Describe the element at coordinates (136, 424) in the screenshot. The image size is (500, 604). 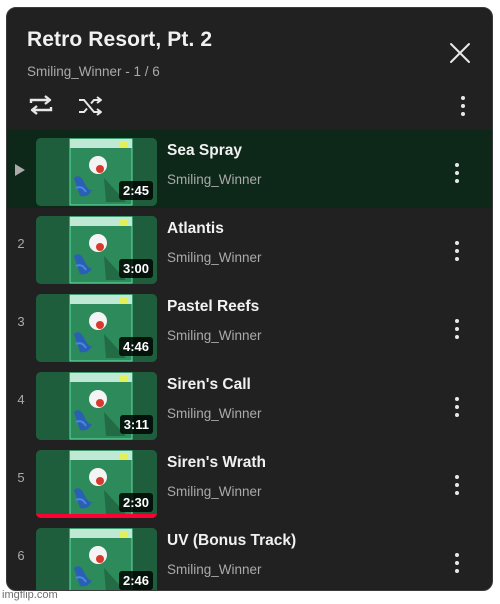
I see `track-duration: 3:11` at that location.